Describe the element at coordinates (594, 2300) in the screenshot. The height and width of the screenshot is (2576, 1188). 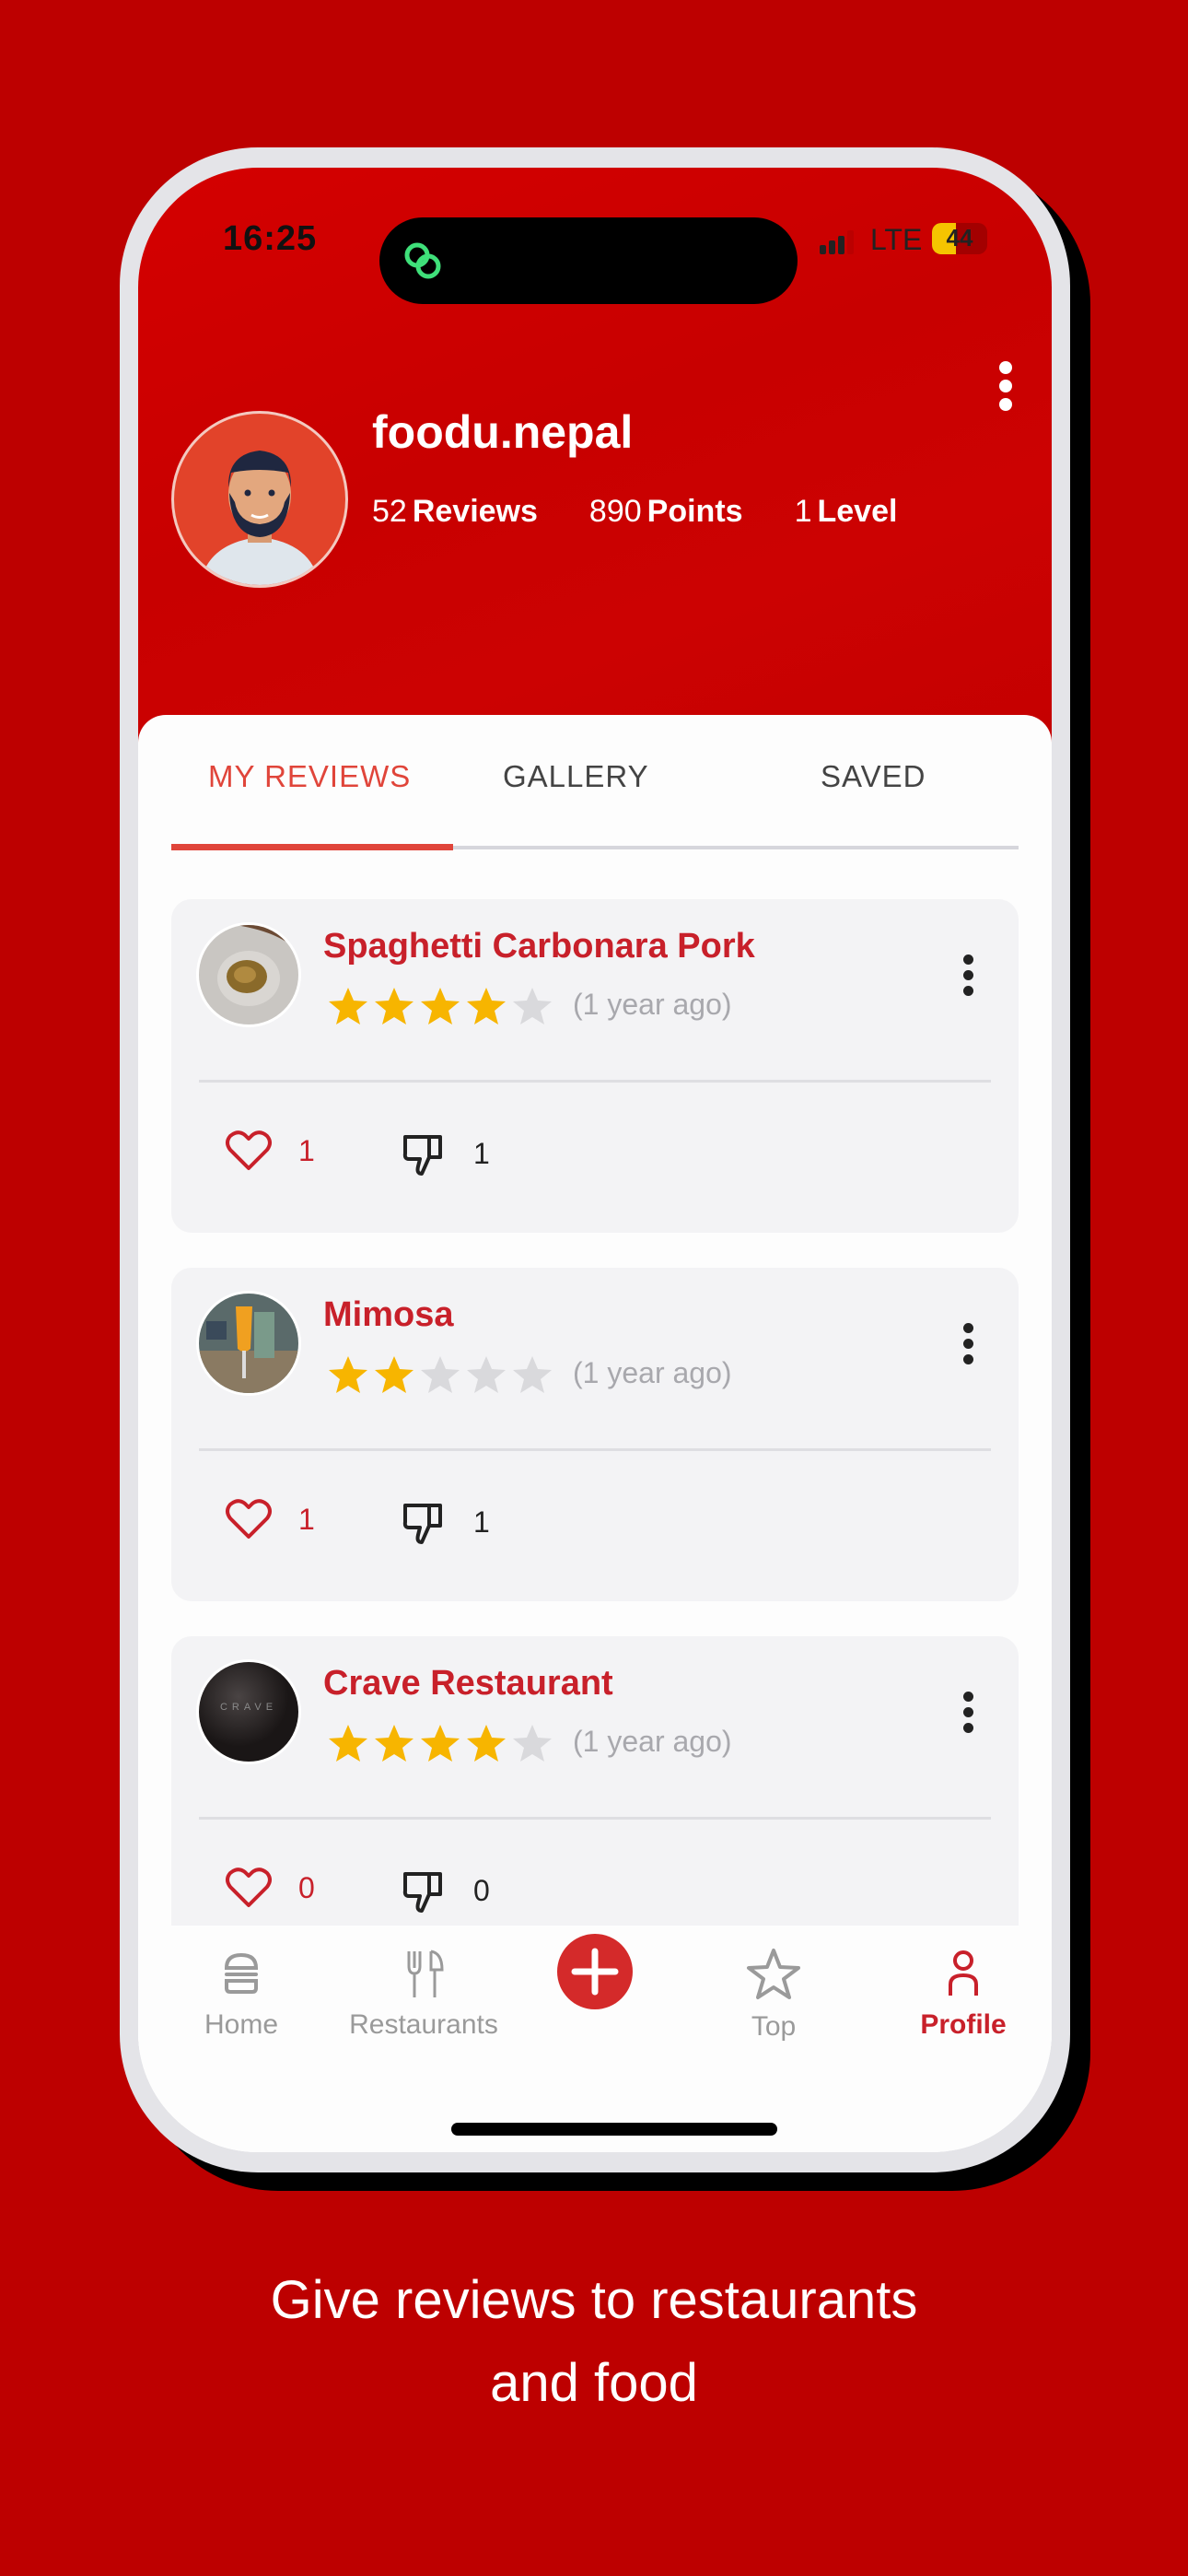
I see `caption-line-1: Give reviews to restaurants` at that location.